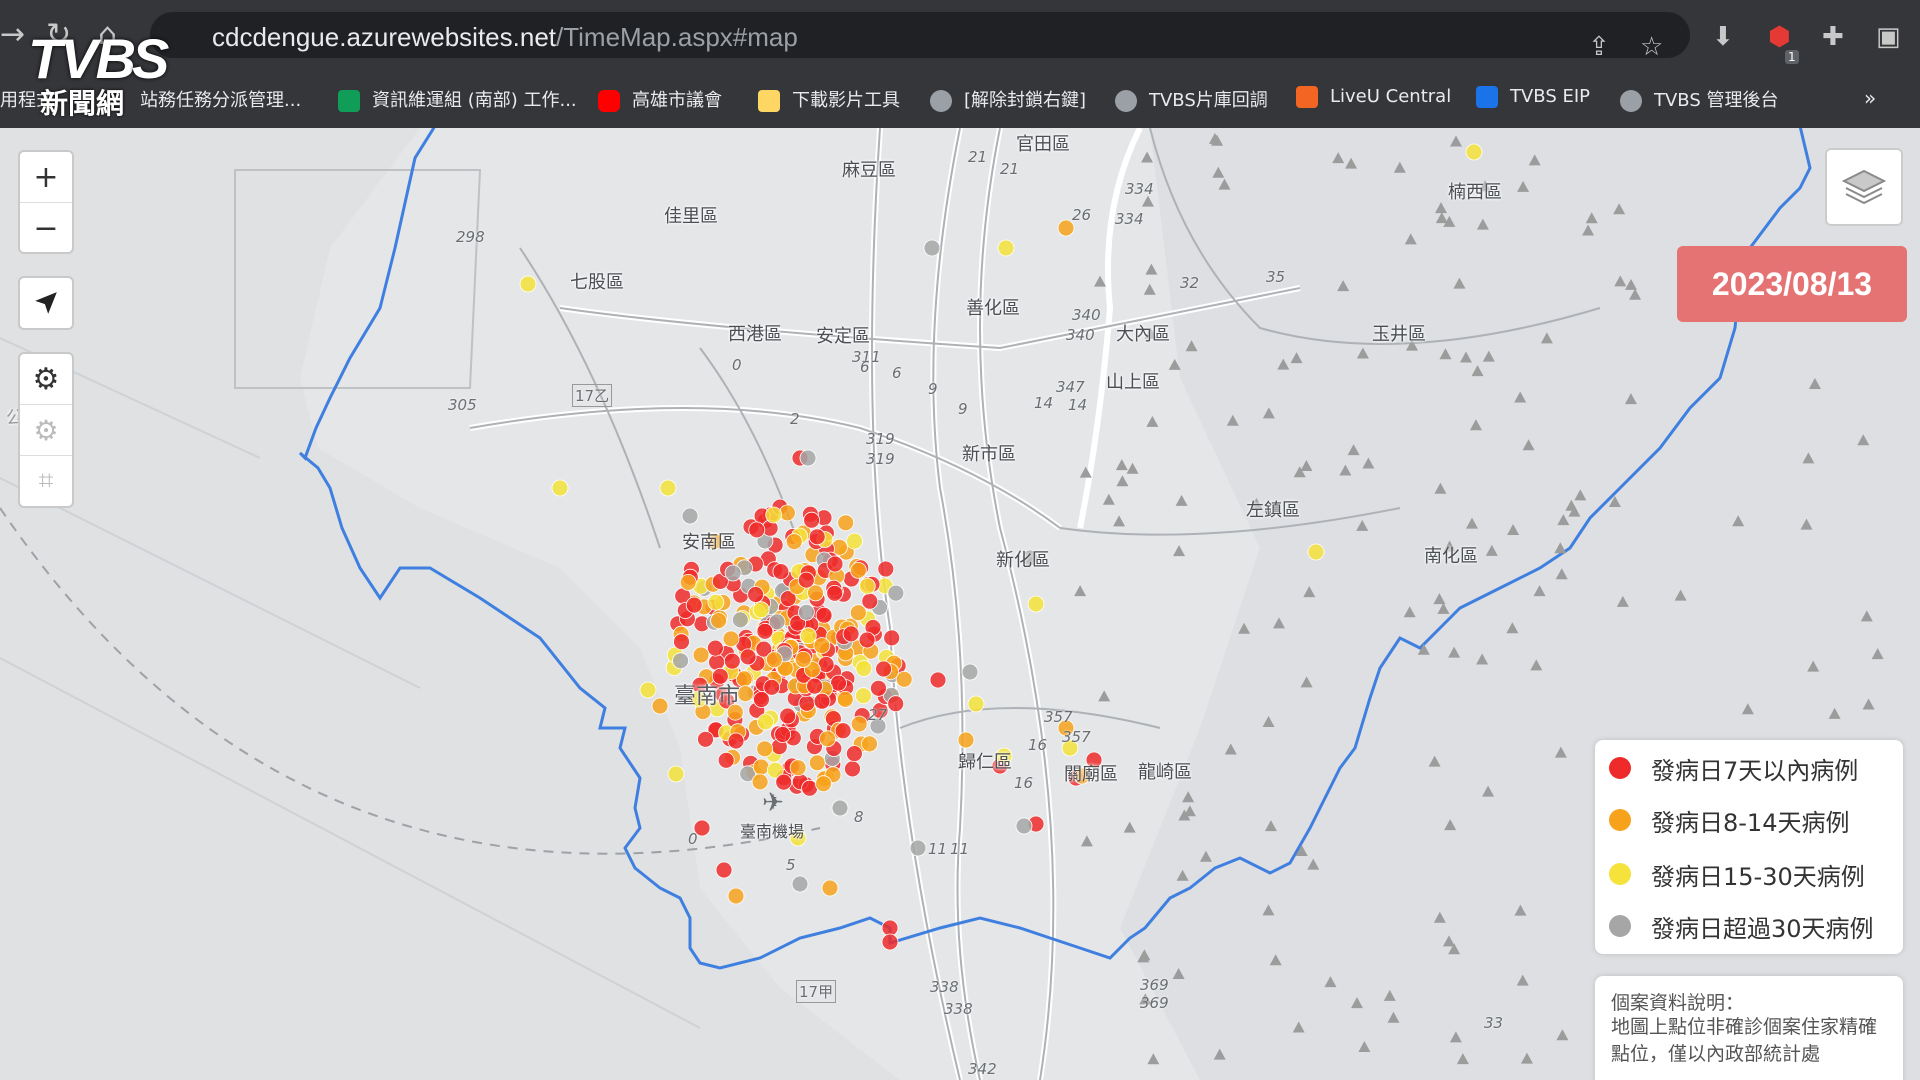  What do you see at coordinates (1190, 283) in the screenshot?
I see `road-label: 32` at bounding box center [1190, 283].